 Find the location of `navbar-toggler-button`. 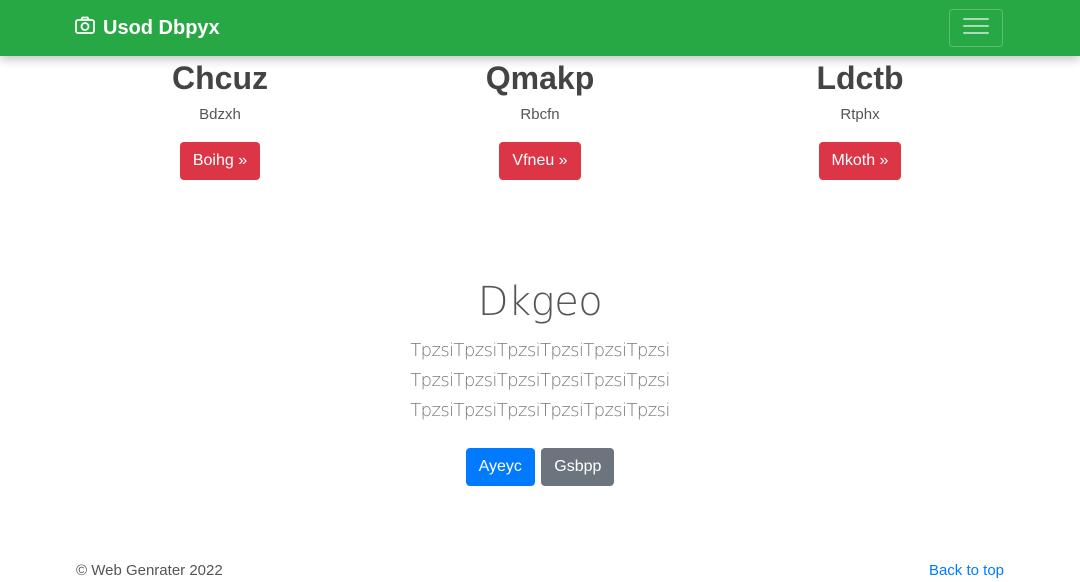

navbar-toggler-button is located at coordinates (976, 28).